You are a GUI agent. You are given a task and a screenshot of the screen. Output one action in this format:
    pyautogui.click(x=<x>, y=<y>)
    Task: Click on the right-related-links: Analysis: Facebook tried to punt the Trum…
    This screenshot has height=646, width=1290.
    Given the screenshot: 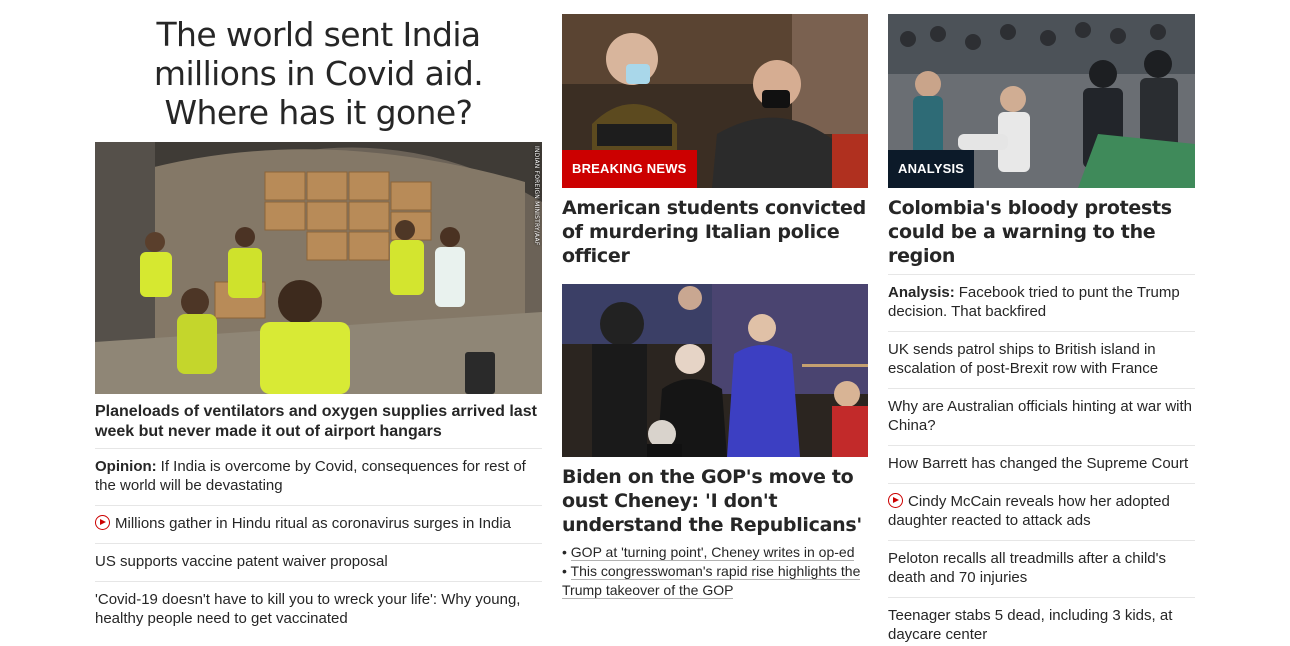 What is the action you would take?
    pyautogui.click(x=1041, y=460)
    